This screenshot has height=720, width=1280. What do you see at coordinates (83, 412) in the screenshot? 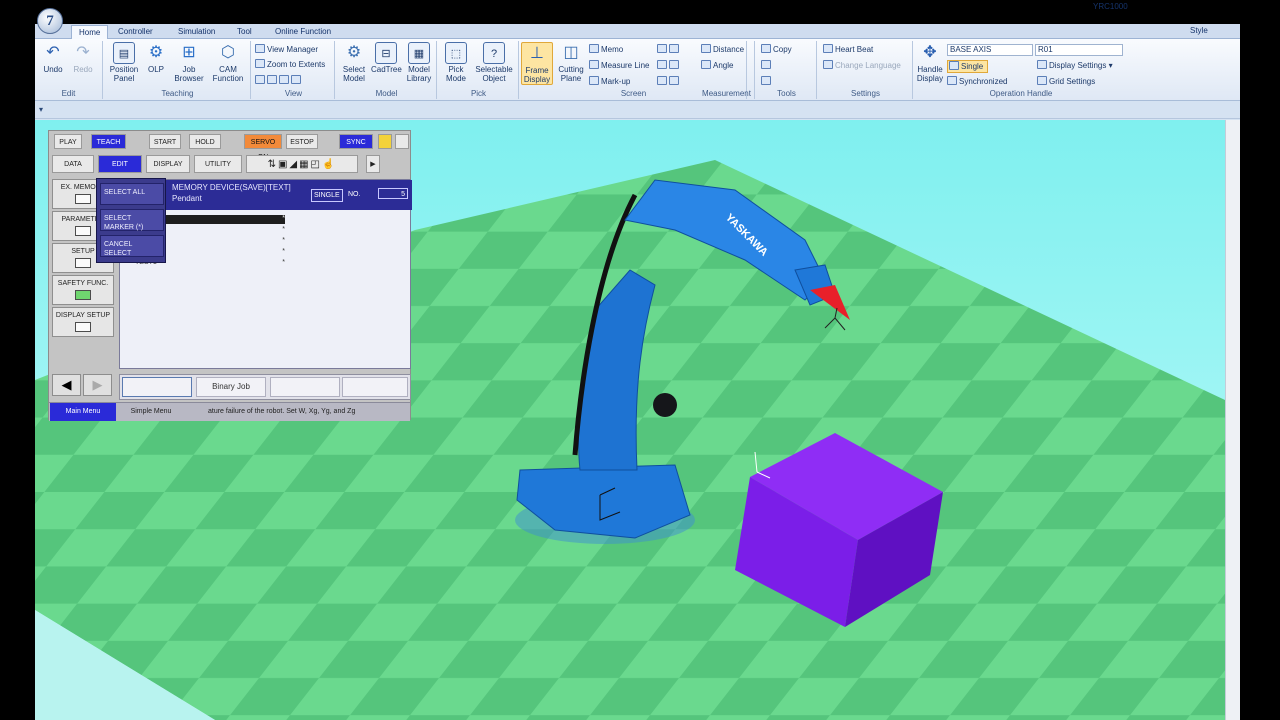
I see `main-menu-button: Main Menu` at bounding box center [83, 412].